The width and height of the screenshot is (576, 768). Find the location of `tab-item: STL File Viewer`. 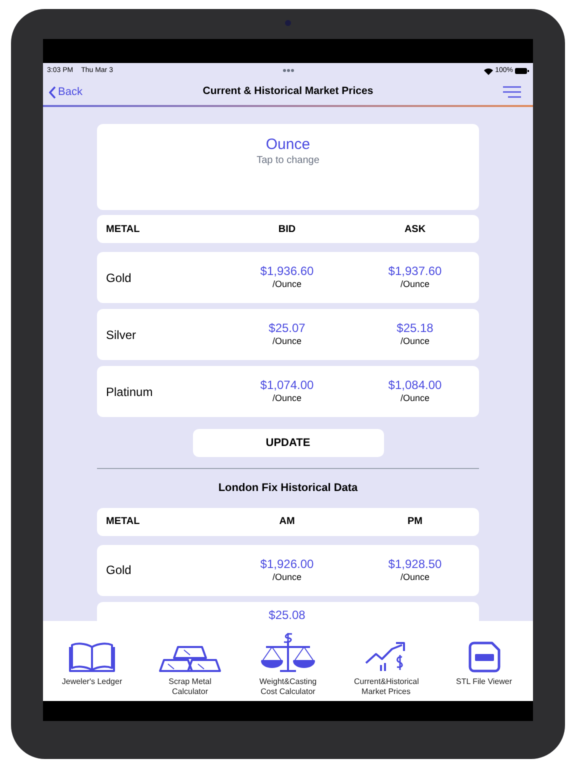

tab-item: STL File Viewer is located at coordinates (484, 660).